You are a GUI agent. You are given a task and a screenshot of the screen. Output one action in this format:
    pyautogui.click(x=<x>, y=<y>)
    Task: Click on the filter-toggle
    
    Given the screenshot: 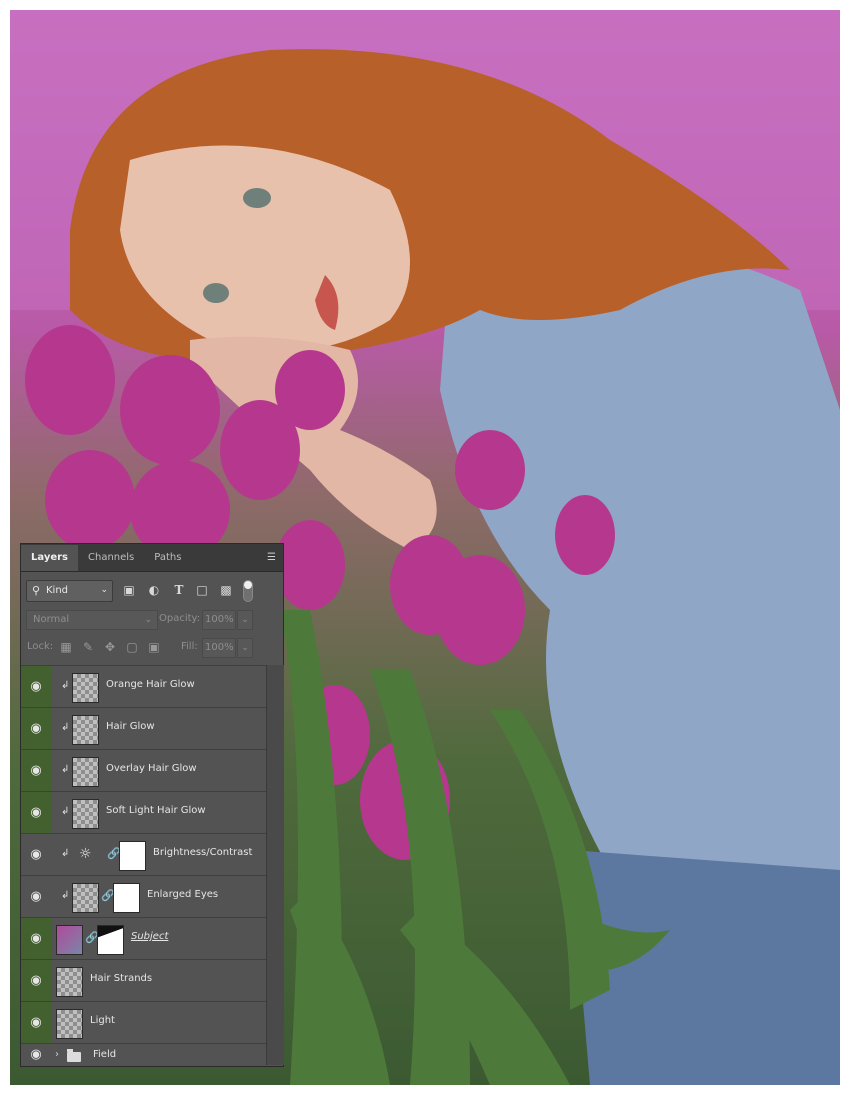 What is the action you would take?
    pyautogui.click(x=248, y=591)
    